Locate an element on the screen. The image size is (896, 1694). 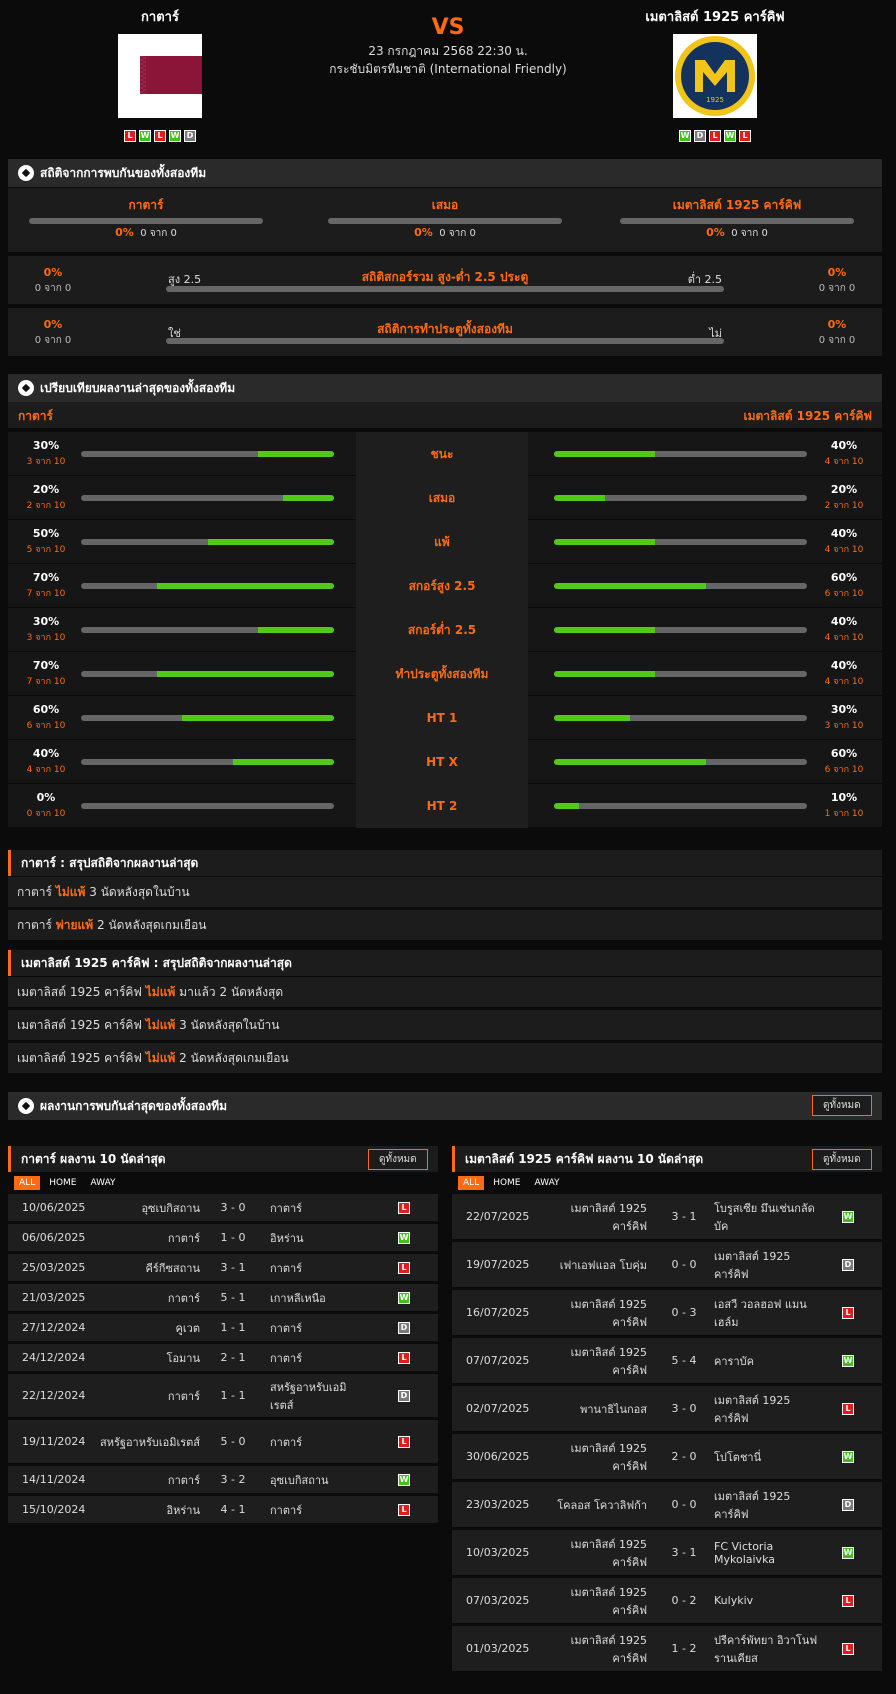
match-away-team: Kulykiv is located at coordinates (769, 1600).